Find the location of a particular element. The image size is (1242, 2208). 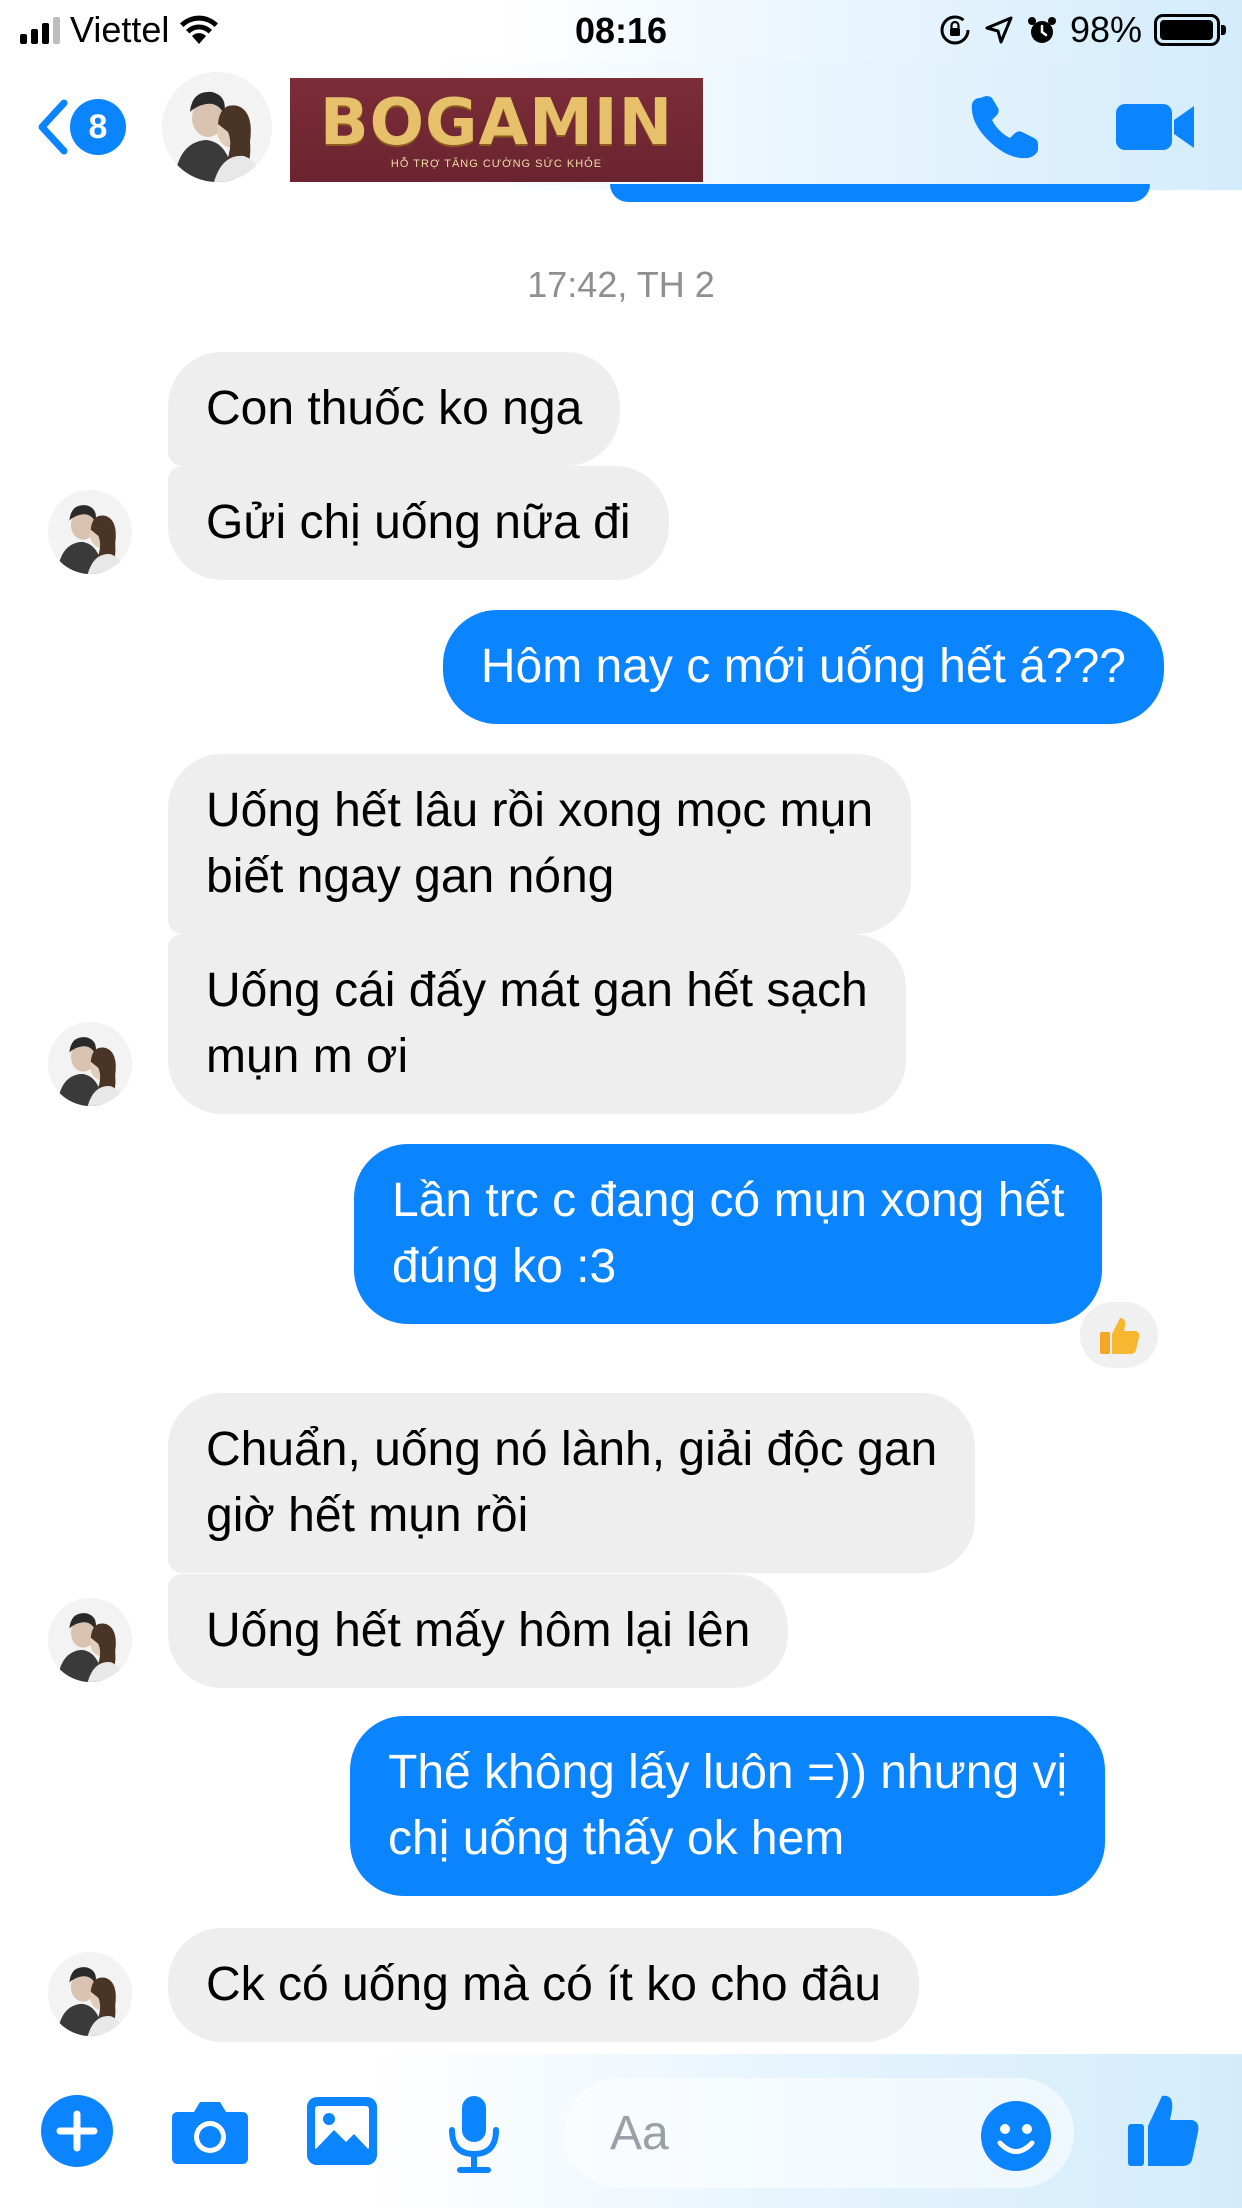

send-like-button is located at coordinates (1163, 2132).